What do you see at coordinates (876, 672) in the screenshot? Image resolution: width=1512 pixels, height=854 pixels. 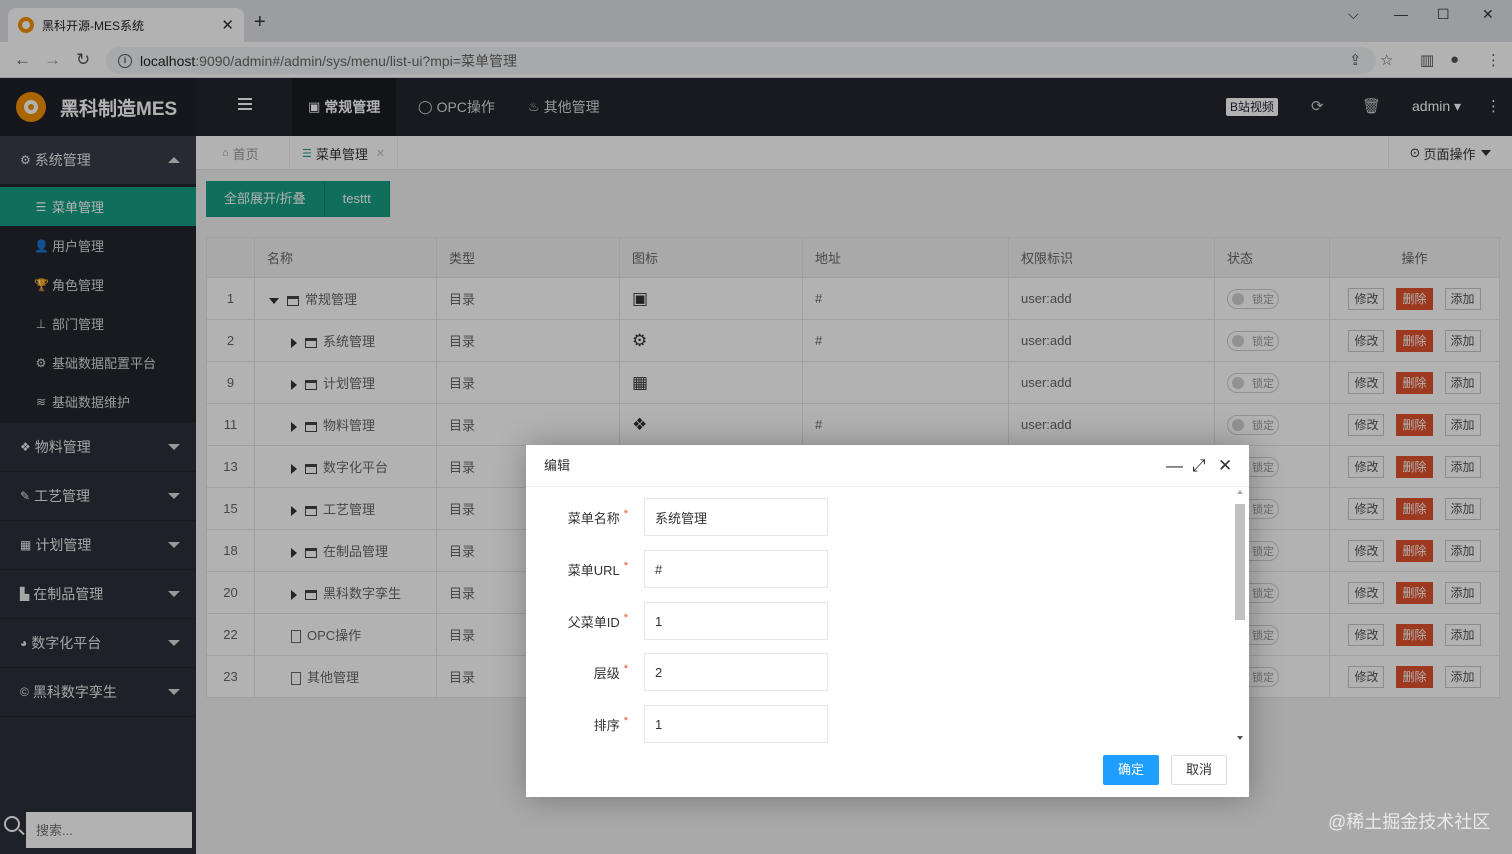 I see `form-row-level: 层级 *` at bounding box center [876, 672].